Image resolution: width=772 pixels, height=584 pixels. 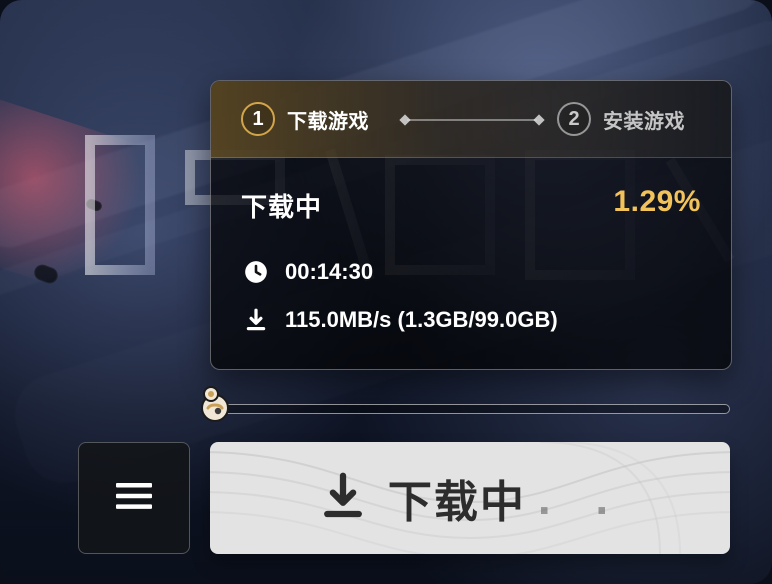 I want to click on time-remaining-row: 00:14:30, so click(x=307, y=272).